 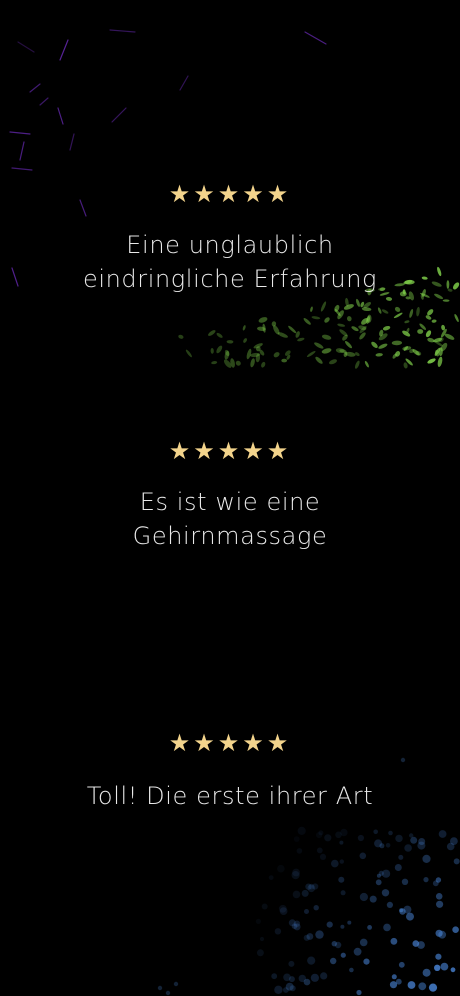 I want to click on review-quote: Es ist wie eine Gehirnmassage, so click(x=230, y=519).